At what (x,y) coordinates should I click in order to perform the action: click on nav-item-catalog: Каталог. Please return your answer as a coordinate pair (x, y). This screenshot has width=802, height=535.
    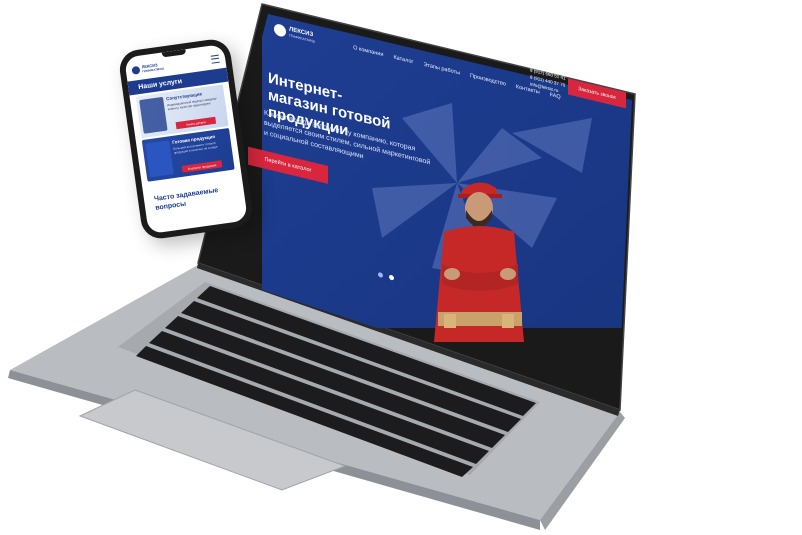
    Looking at the image, I should click on (403, 60).